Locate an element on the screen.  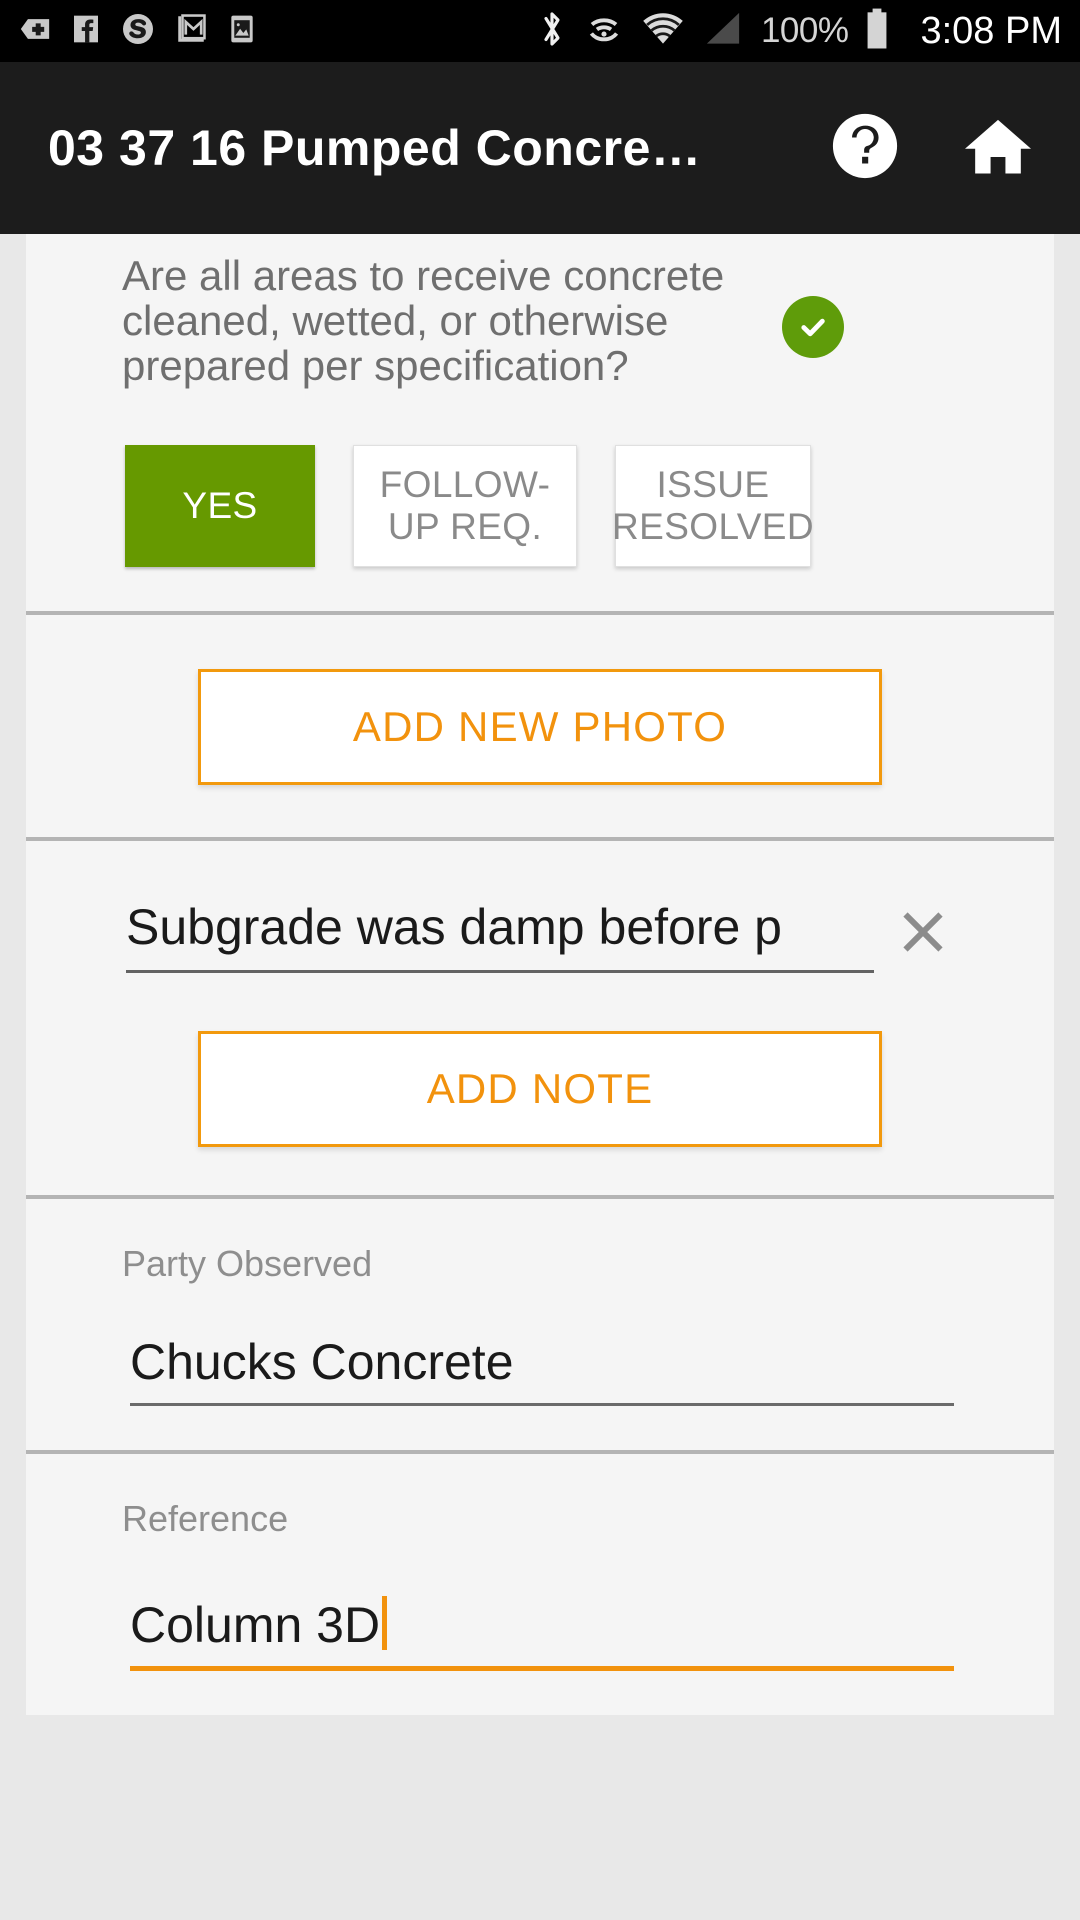
add-plus-icon is located at coordinates (35, 31).